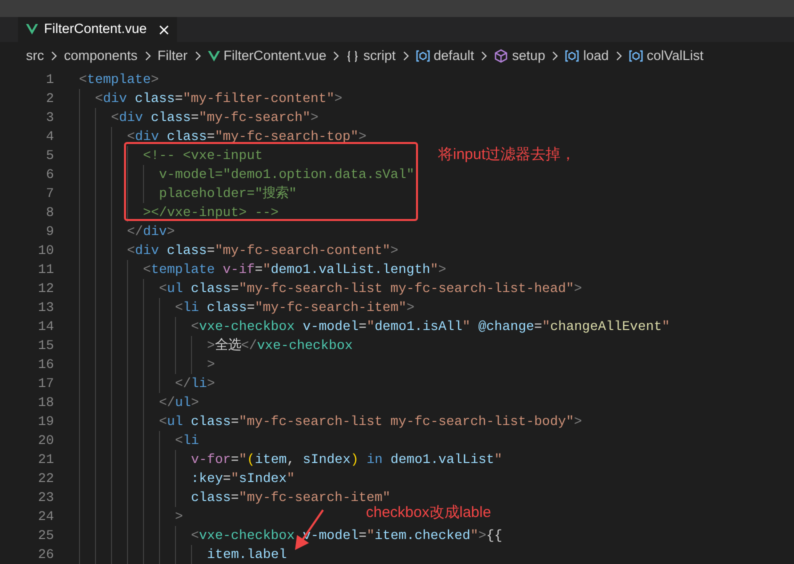  I want to click on annotation-text: 将input过滤器去掉，, so click(507, 155).